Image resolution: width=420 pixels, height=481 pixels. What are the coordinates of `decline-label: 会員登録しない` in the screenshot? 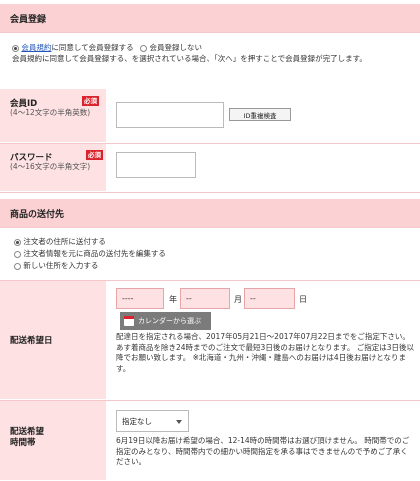 It's located at (175, 47).